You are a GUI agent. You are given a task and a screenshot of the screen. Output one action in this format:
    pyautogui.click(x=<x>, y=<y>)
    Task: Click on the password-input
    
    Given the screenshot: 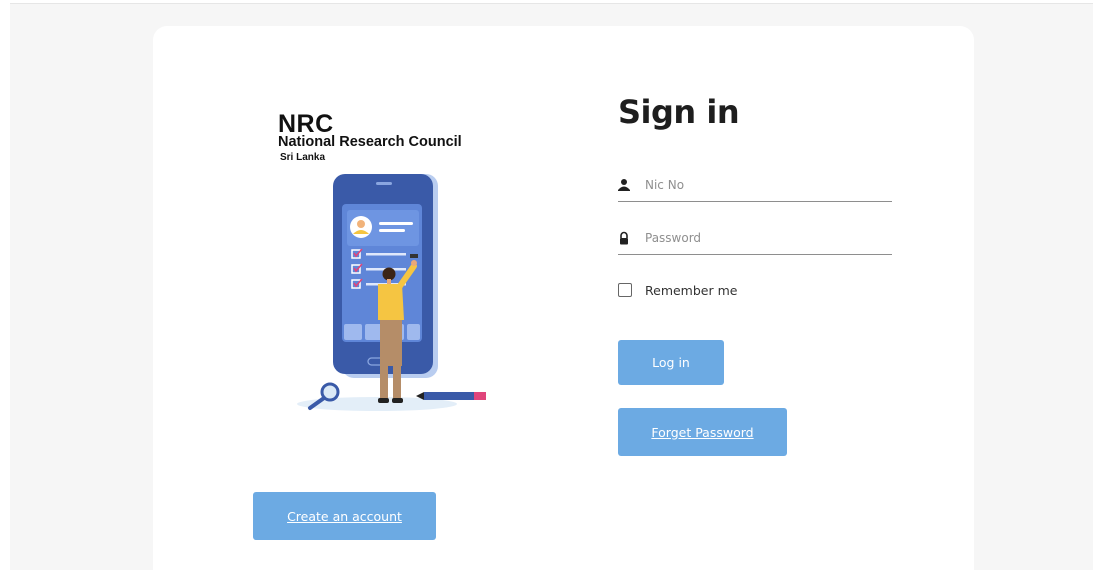 What is the action you would take?
    pyautogui.click(x=765, y=238)
    